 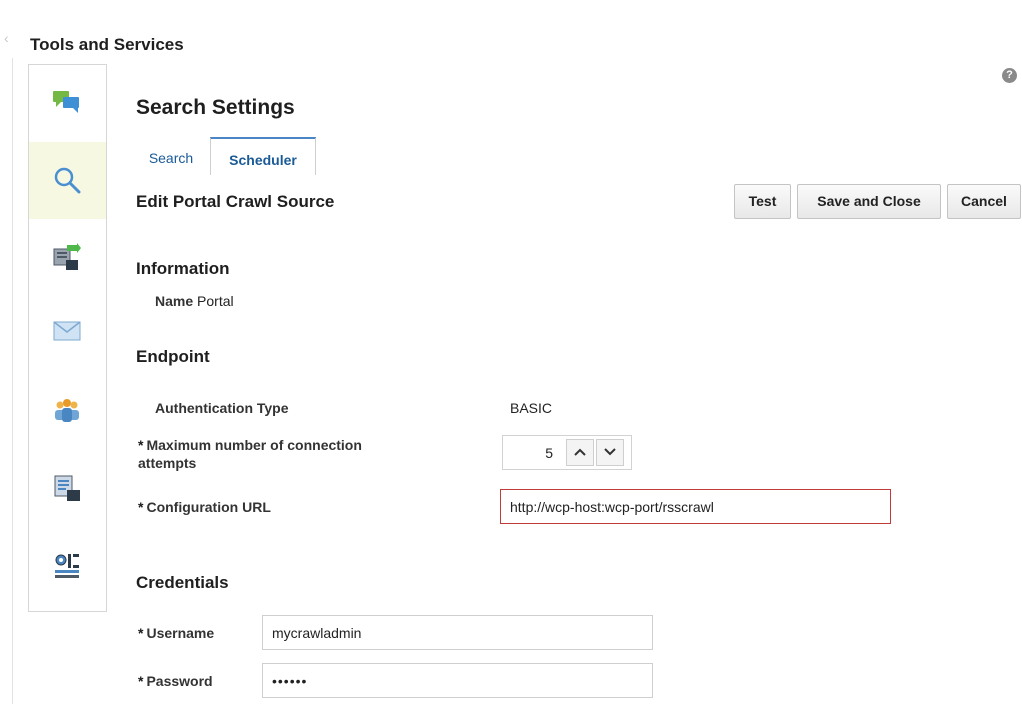 What do you see at coordinates (107, 44) in the screenshot?
I see `panel-title: Tools and Services` at bounding box center [107, 44].